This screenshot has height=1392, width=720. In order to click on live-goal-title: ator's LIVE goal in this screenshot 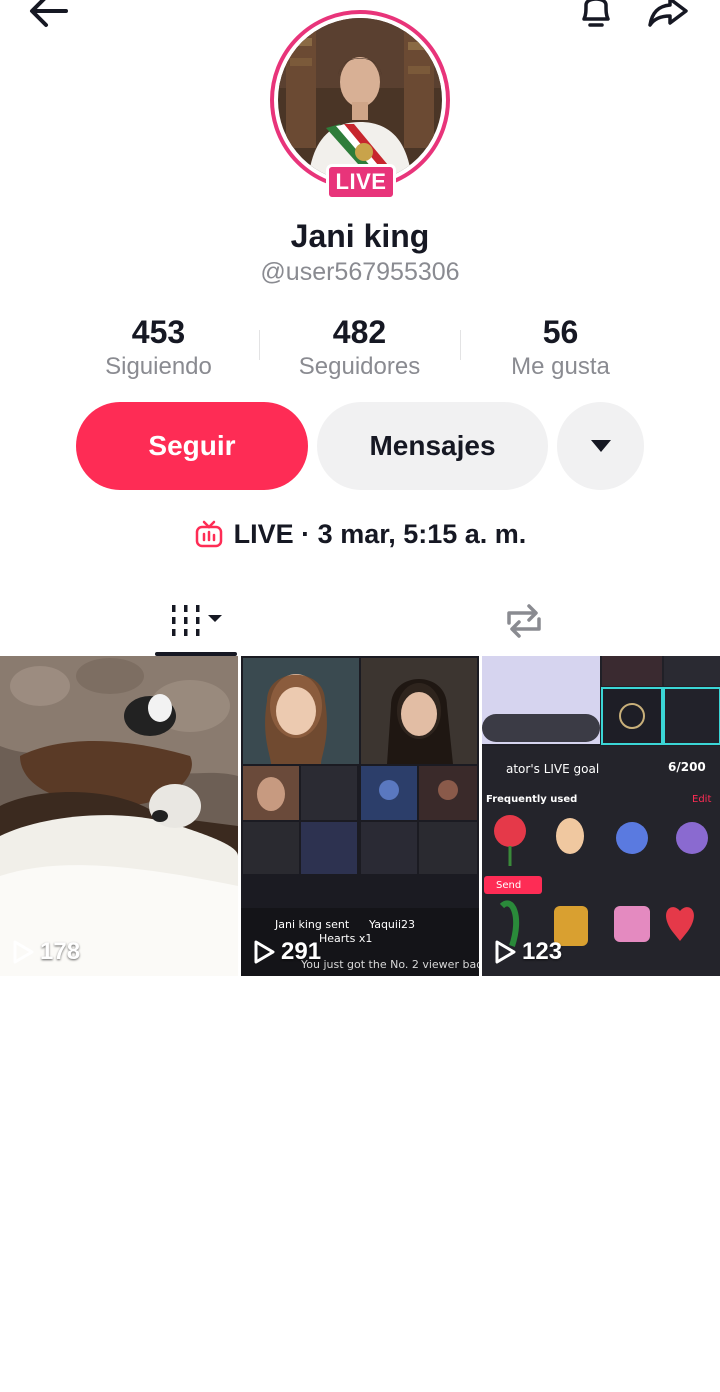, I will do `click(553, 769)`.